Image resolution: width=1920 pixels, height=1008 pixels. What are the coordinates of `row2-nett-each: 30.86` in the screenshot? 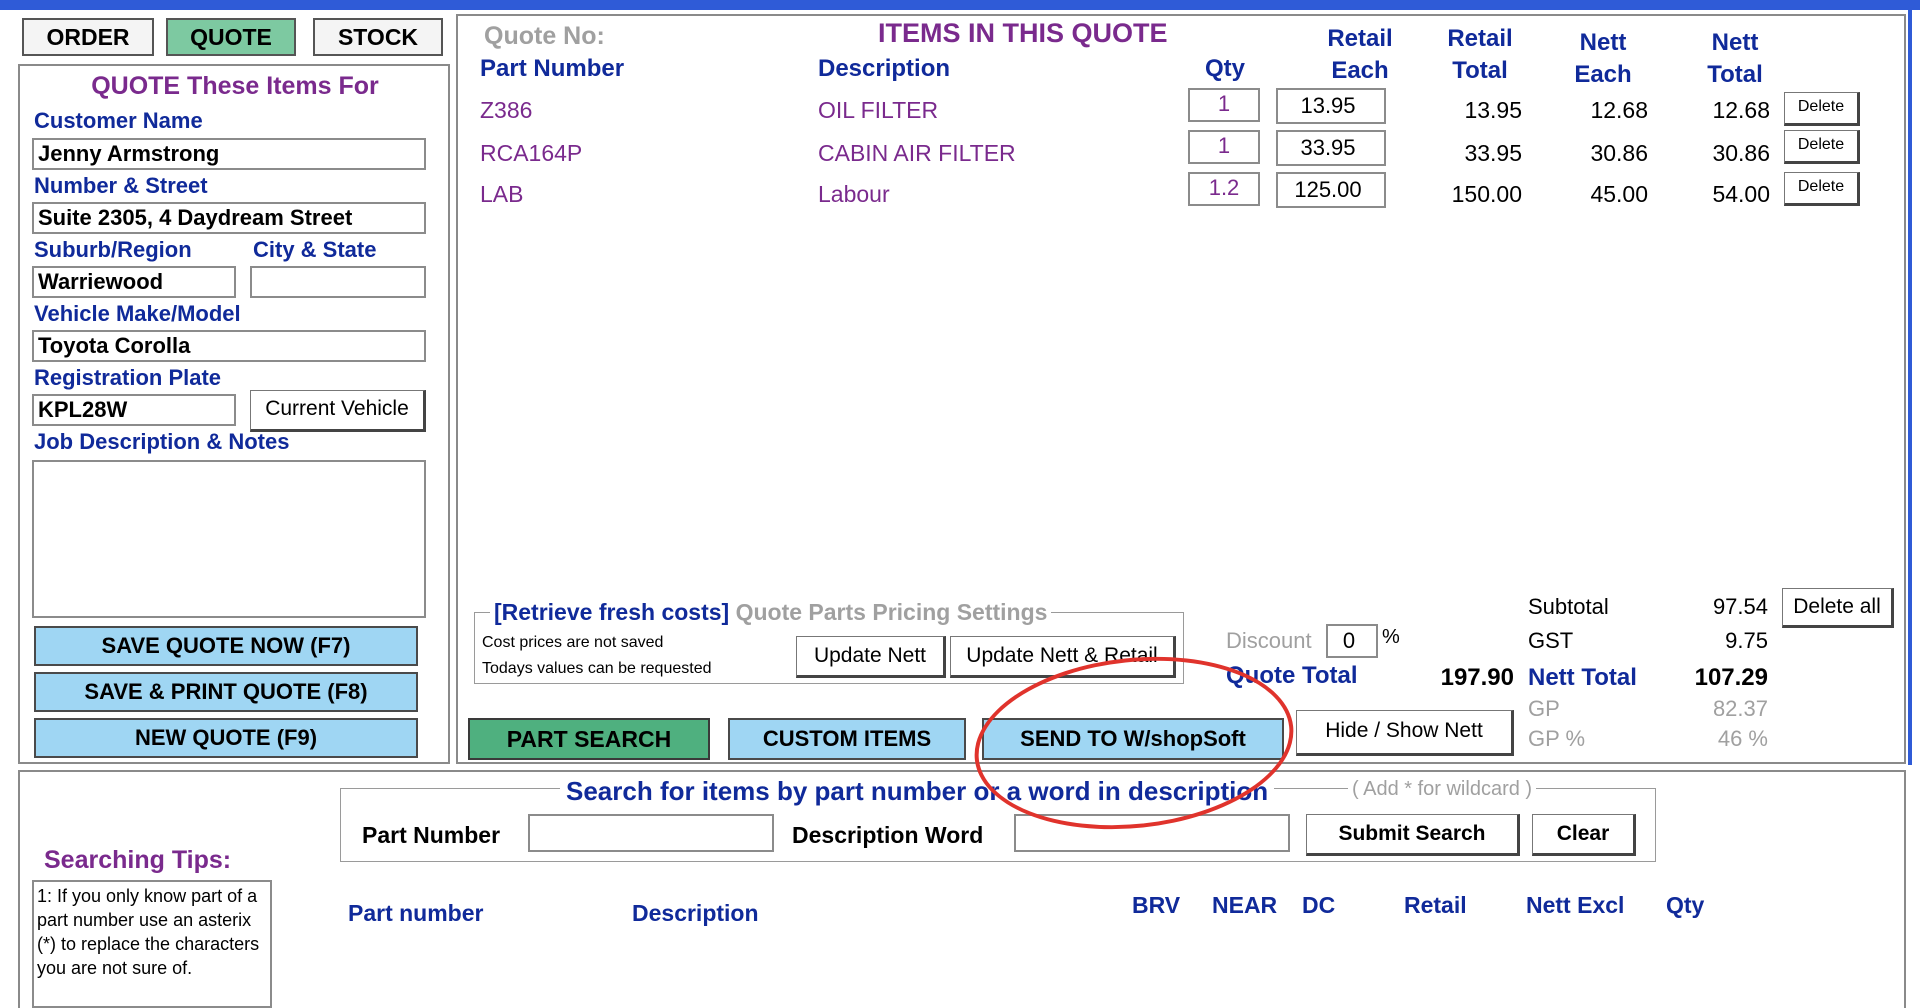 It's located at (1619, 153).